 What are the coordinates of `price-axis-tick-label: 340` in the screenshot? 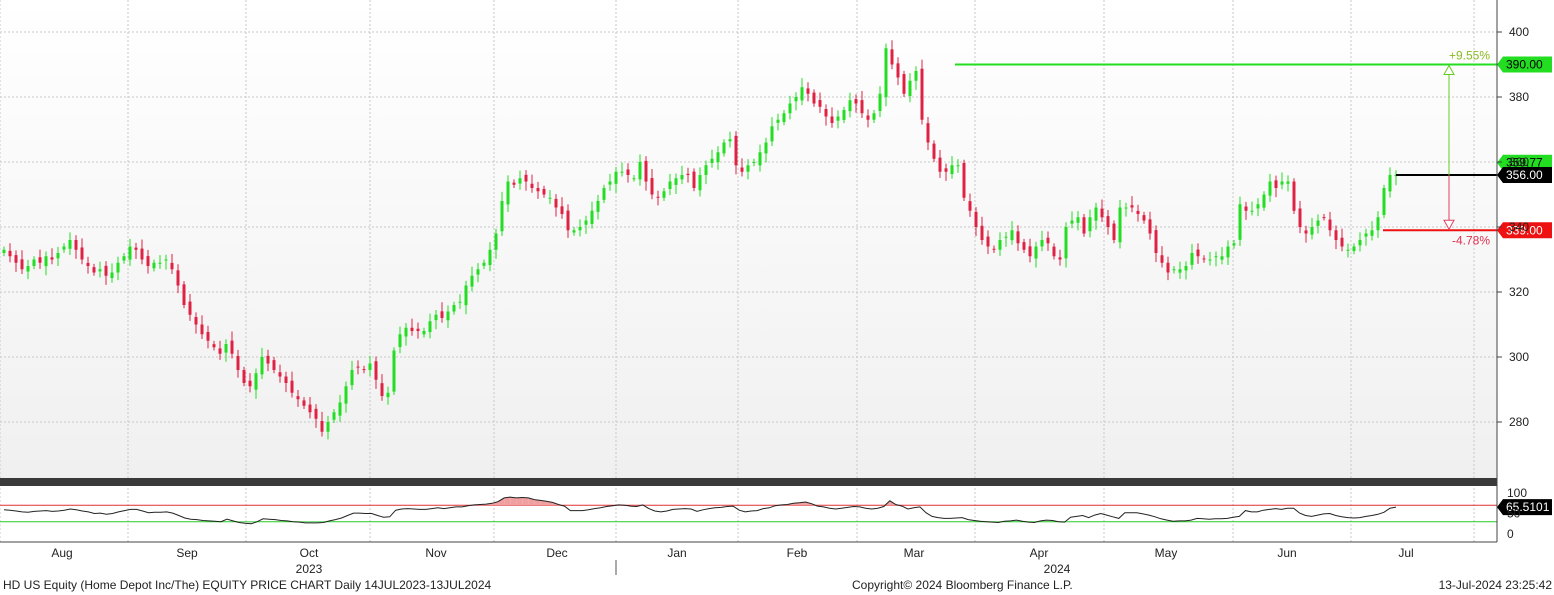 It's located at (1519, 227).